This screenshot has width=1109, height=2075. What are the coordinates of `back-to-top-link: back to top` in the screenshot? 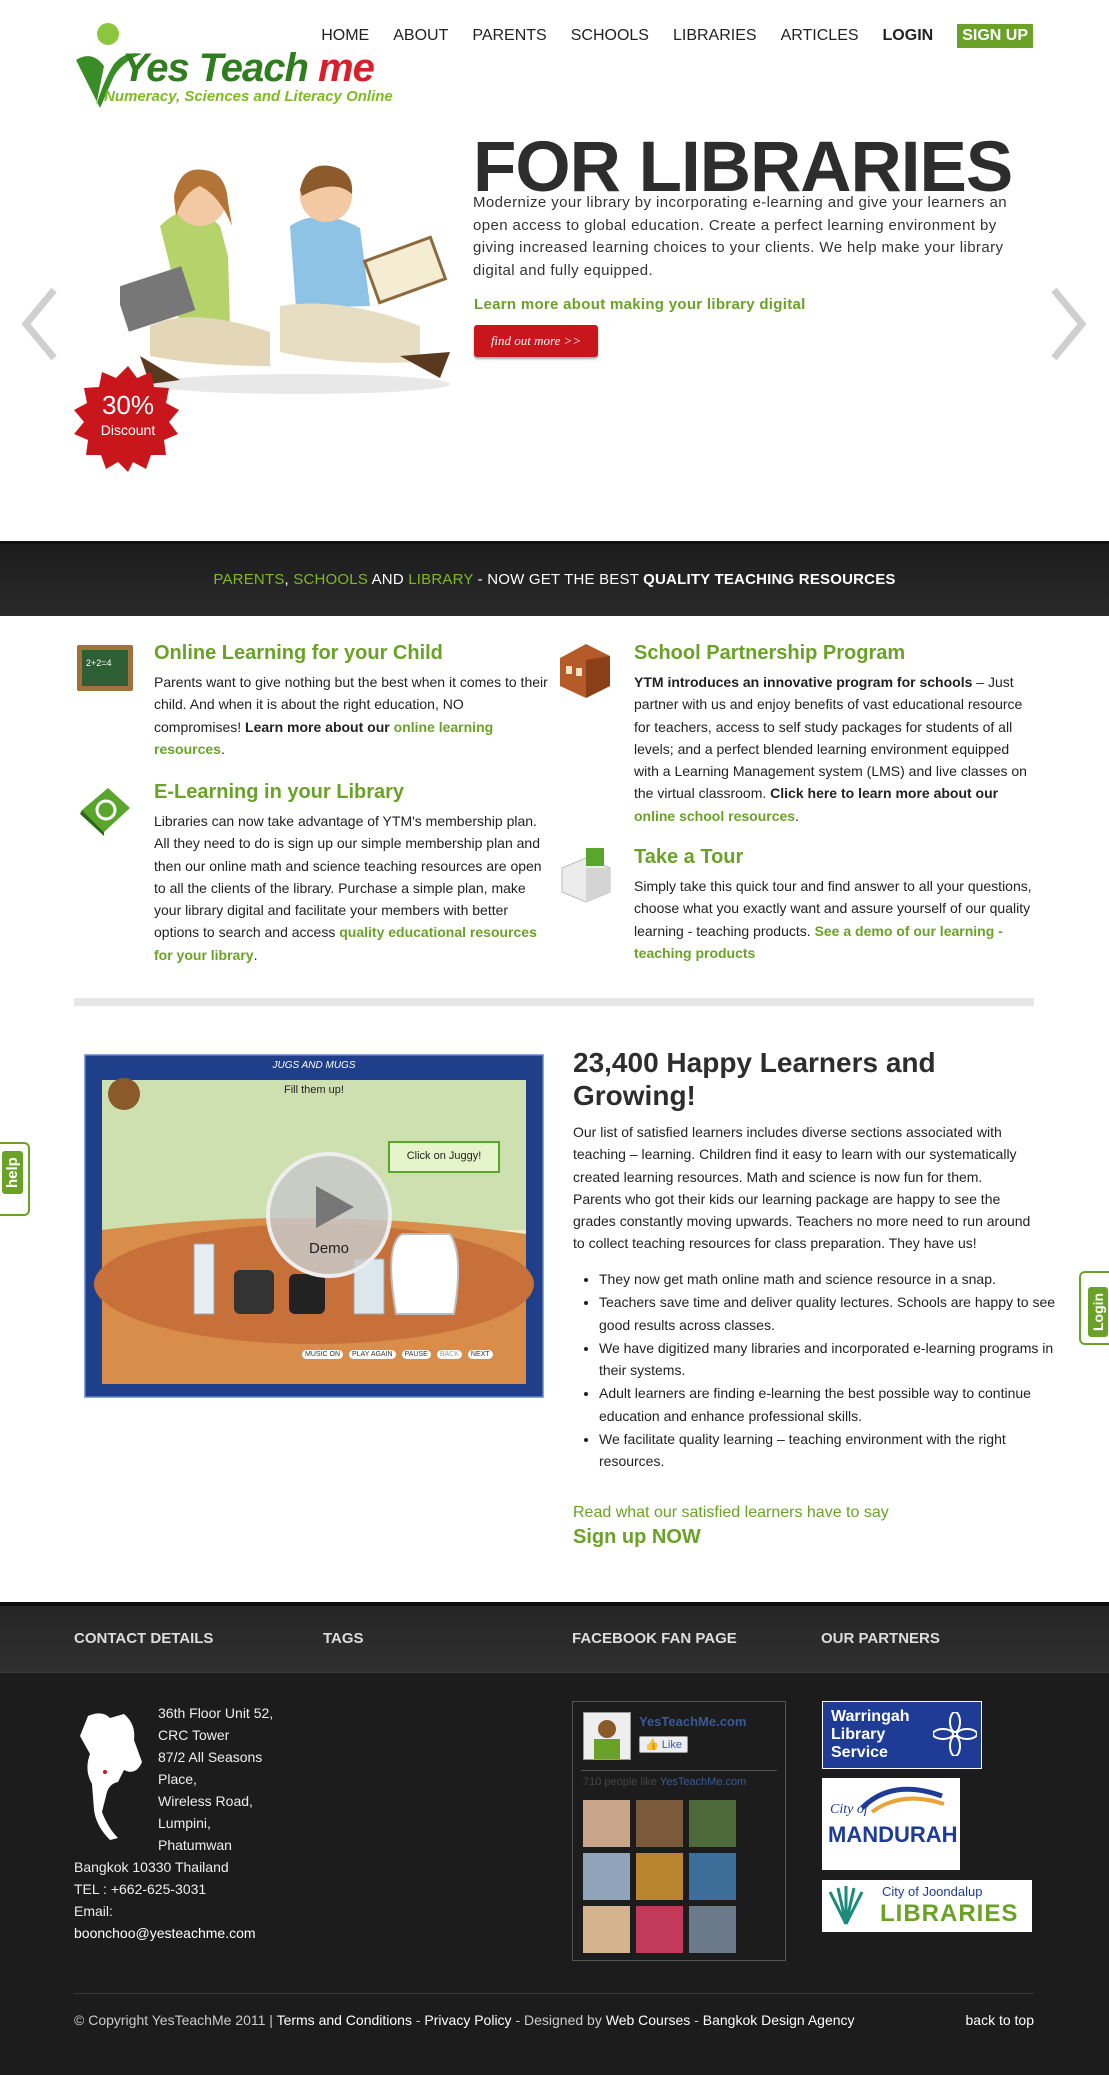 It's located at (1000, 2020).